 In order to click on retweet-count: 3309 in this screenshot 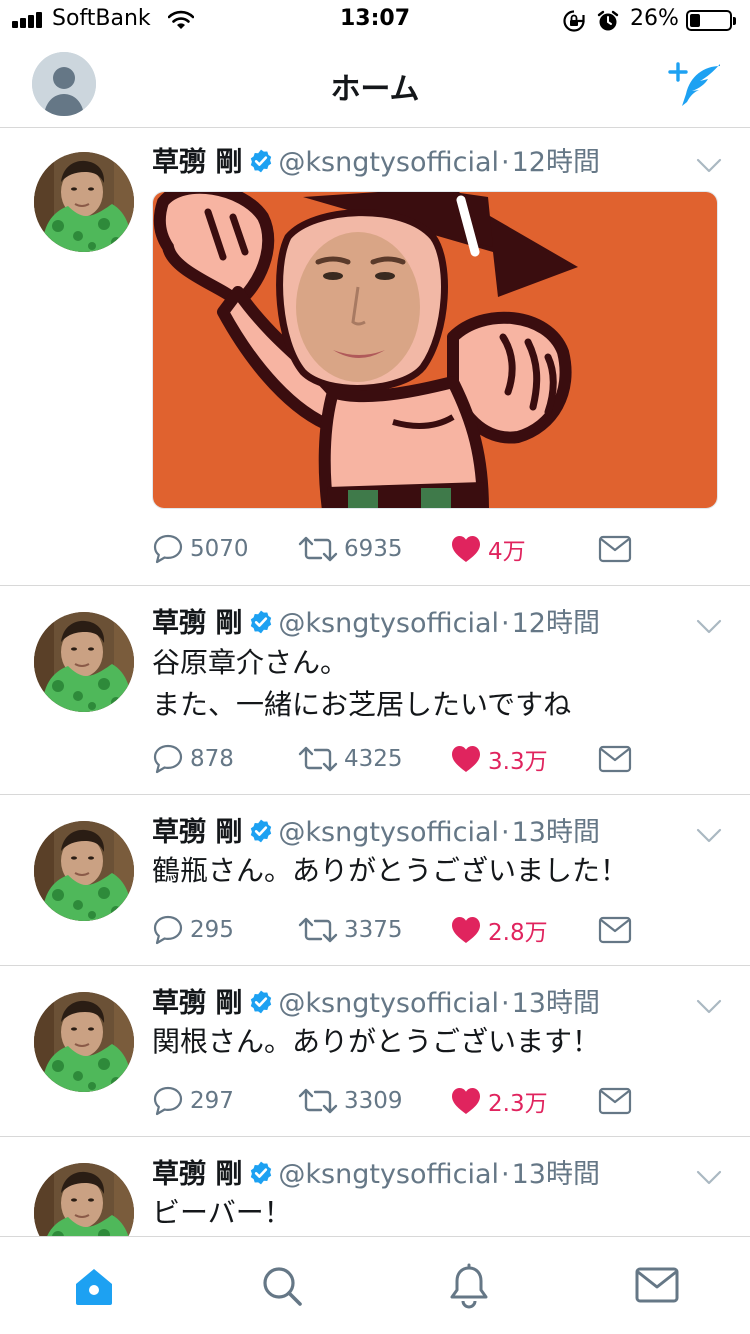, I will do `click(373, 1101)`.